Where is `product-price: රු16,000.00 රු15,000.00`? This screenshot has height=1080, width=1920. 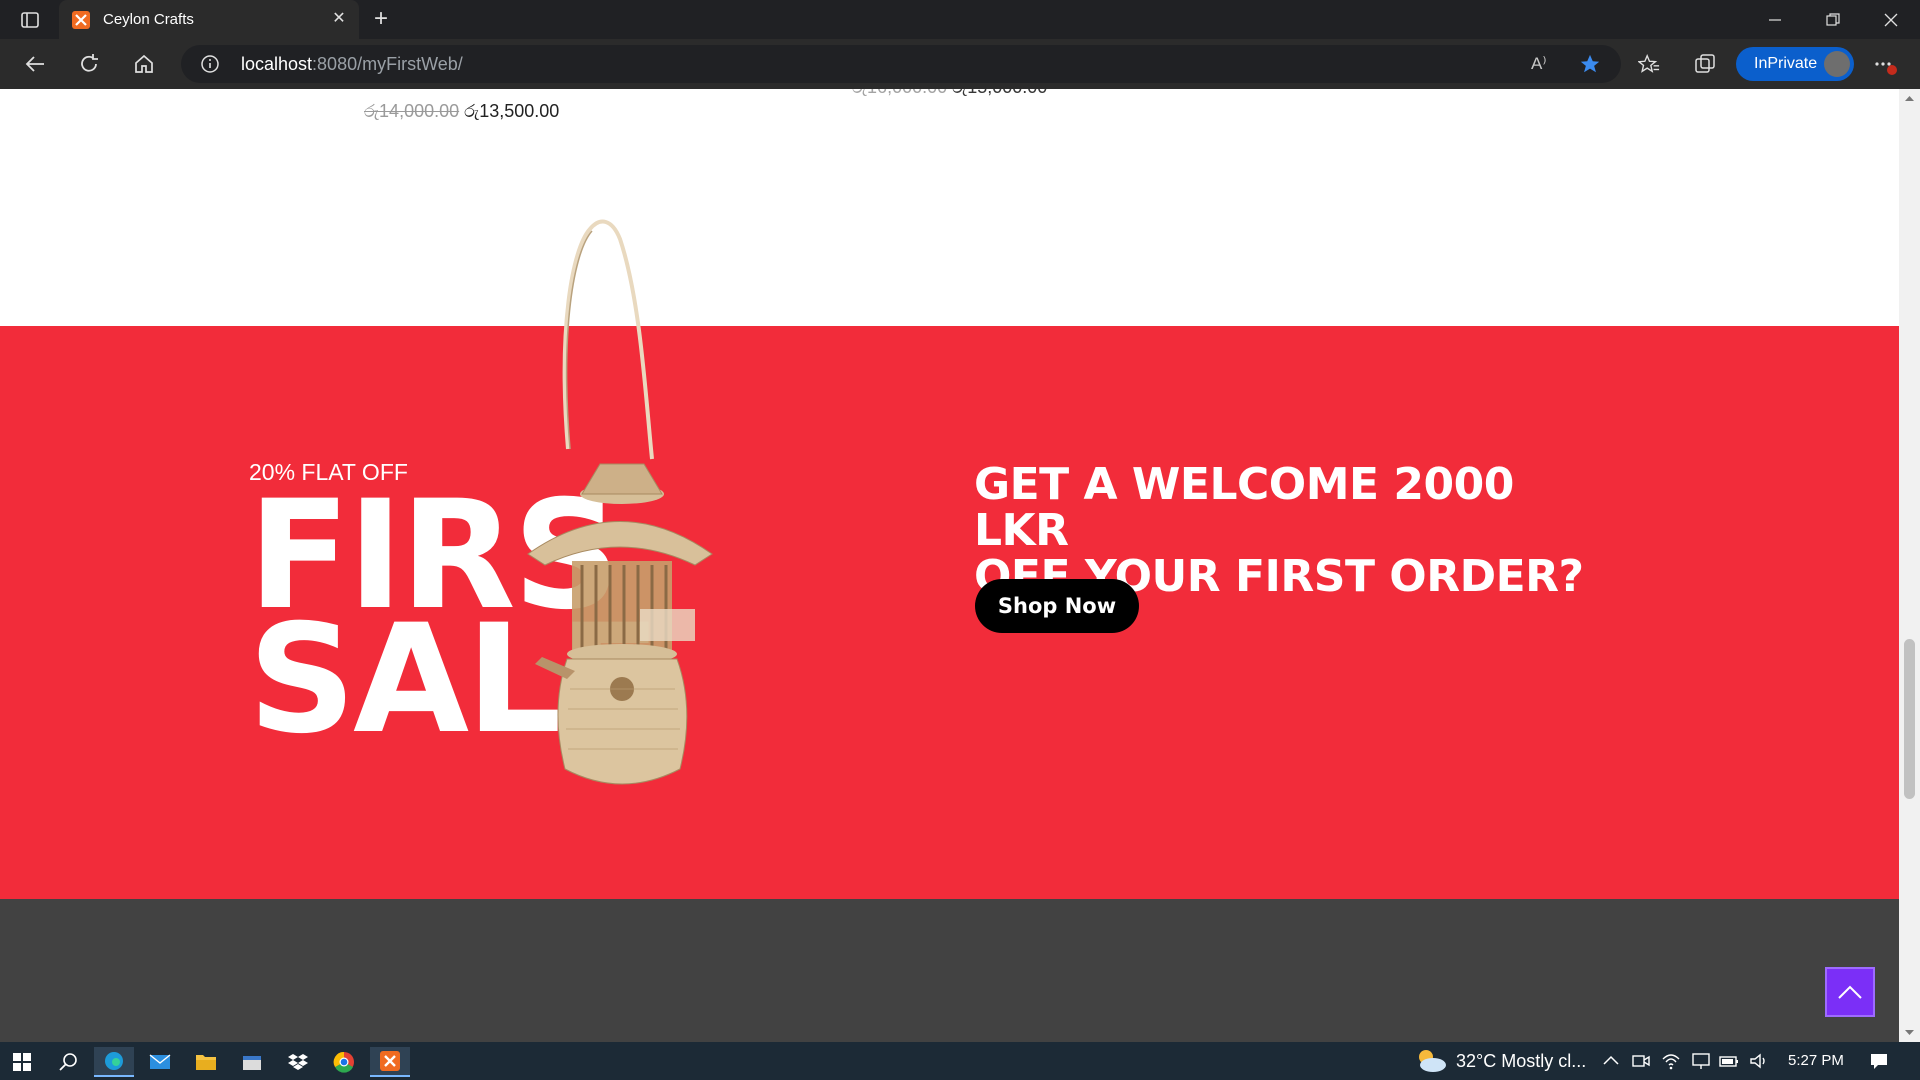
product-price: රු16,000.00 රු15,000.00 is located at coordinates (949, 93).